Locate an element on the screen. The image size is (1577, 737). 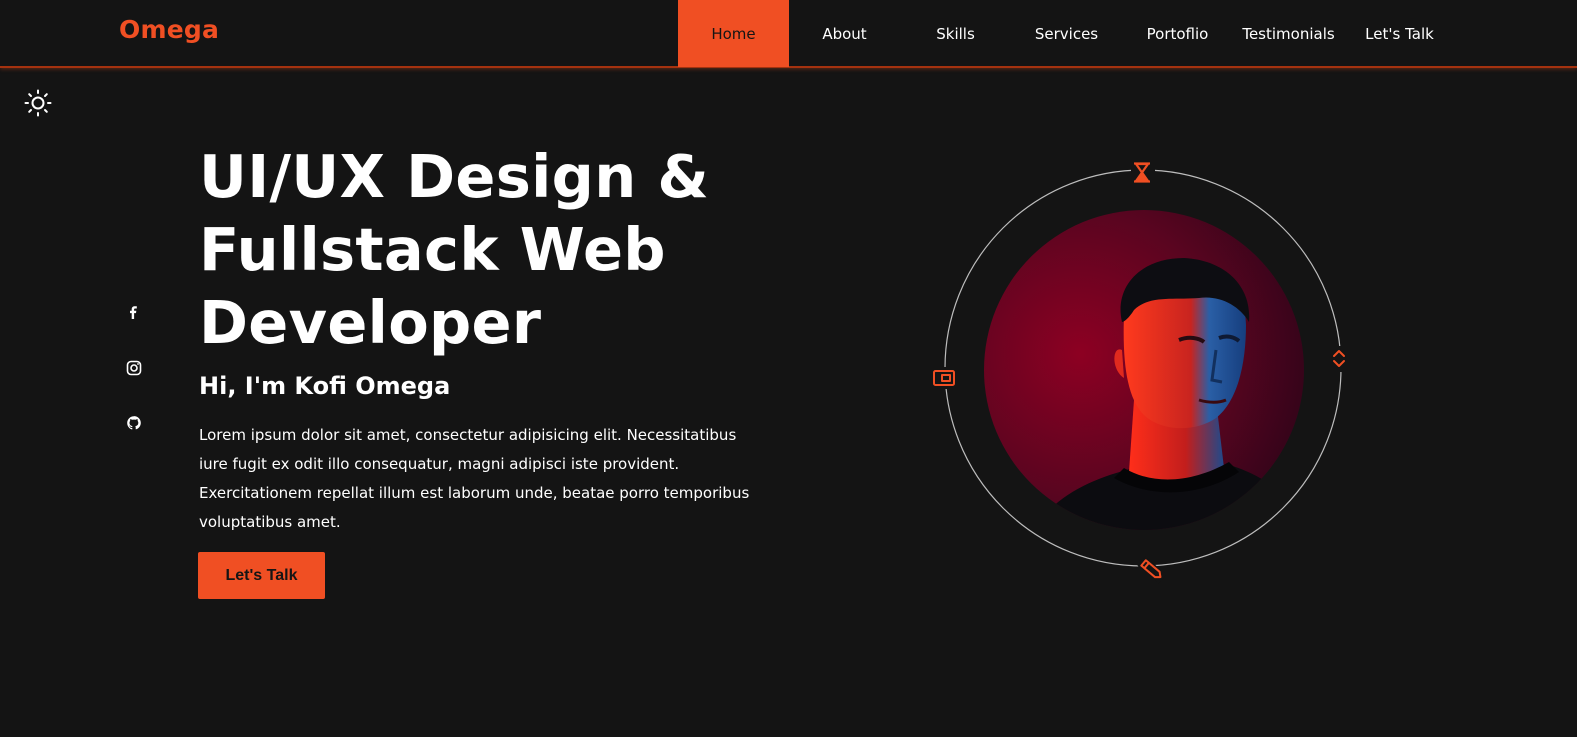
instagram-link is located at coordinates (134, 368).